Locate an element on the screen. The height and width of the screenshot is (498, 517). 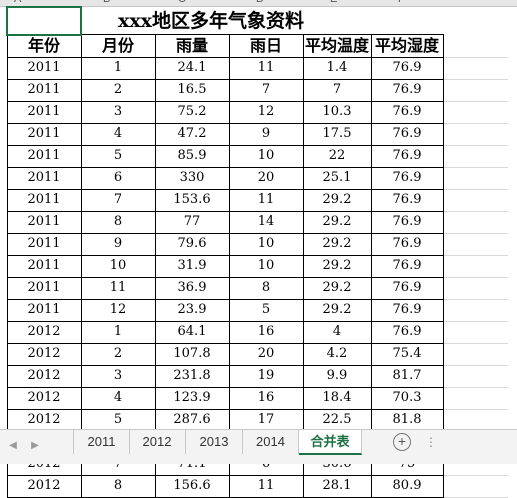
column-header-e: E is located at coordinates (333, 2).